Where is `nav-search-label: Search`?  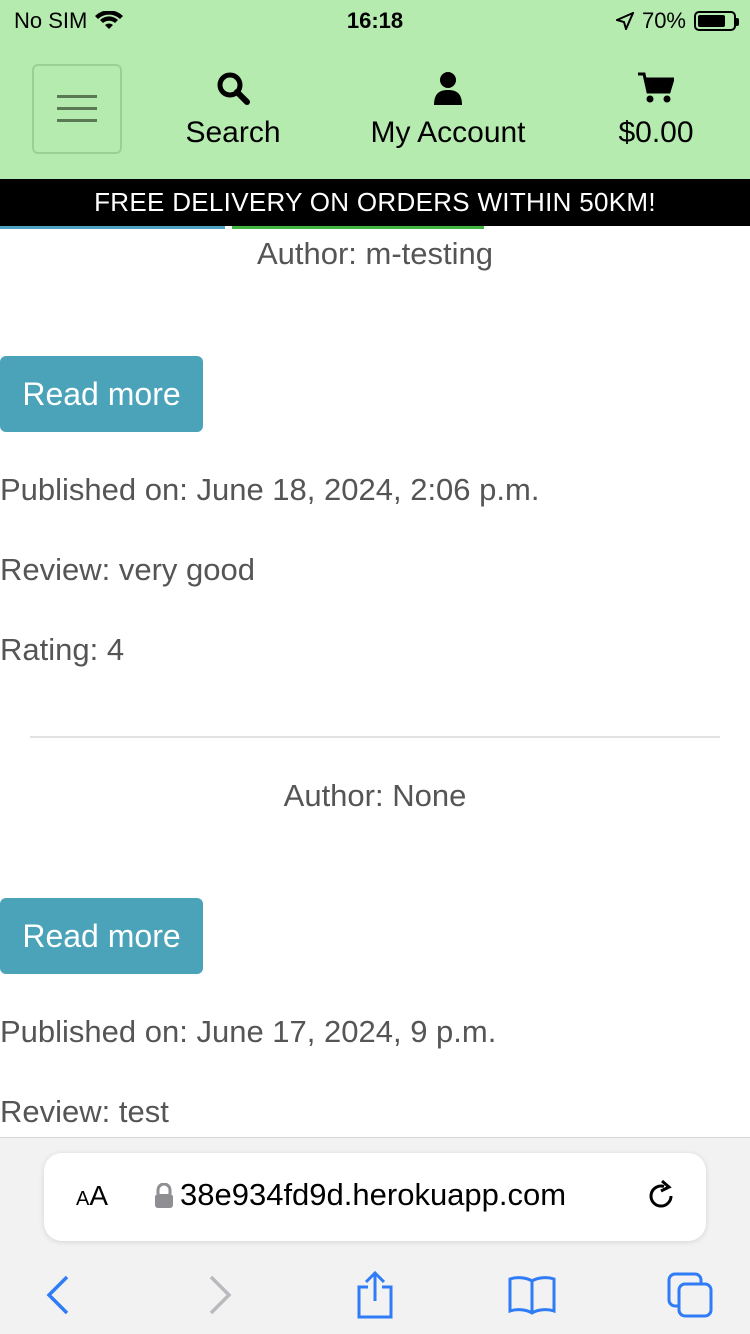
nav-search-label: Search is located at coordinates (233, 132).